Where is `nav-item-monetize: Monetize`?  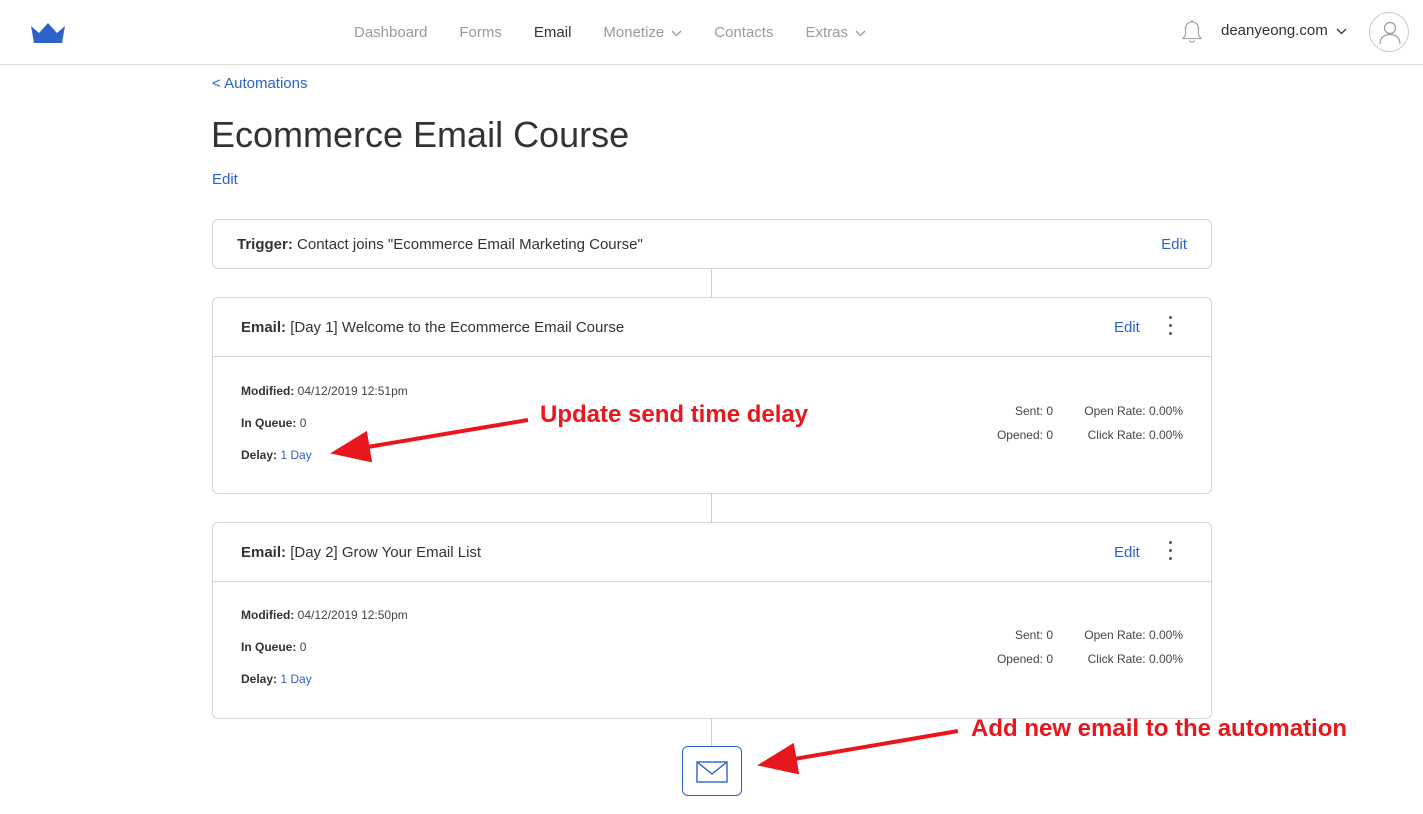
nav-item-monetize: Monetize is located at coordinates (642, 32).